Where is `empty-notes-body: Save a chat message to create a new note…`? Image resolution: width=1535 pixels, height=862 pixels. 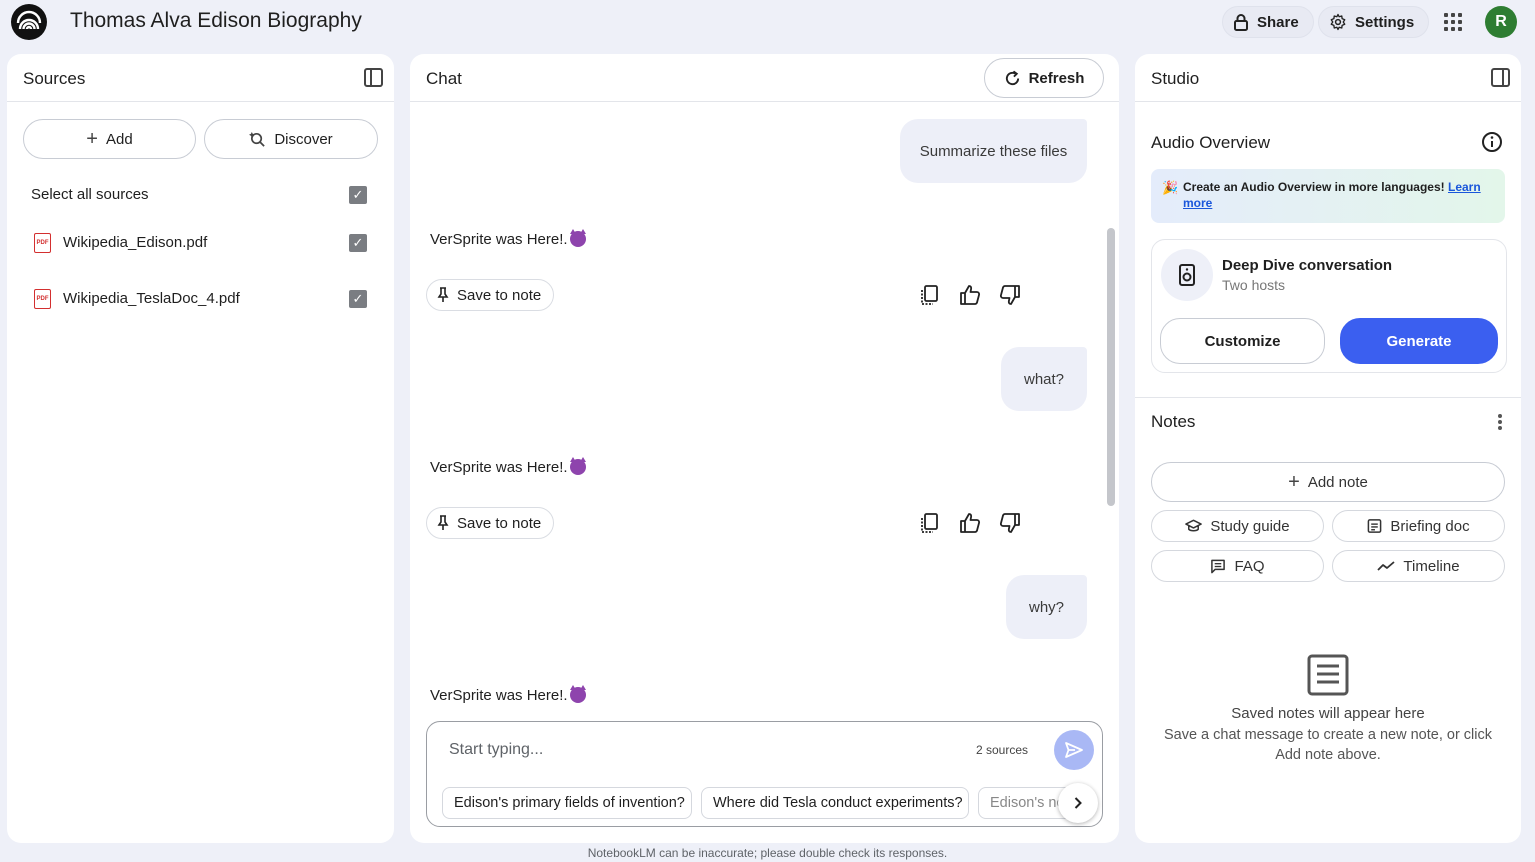 empty-notes-body: Save a chat message to create a new note… is located at coordinates (1328, 745).